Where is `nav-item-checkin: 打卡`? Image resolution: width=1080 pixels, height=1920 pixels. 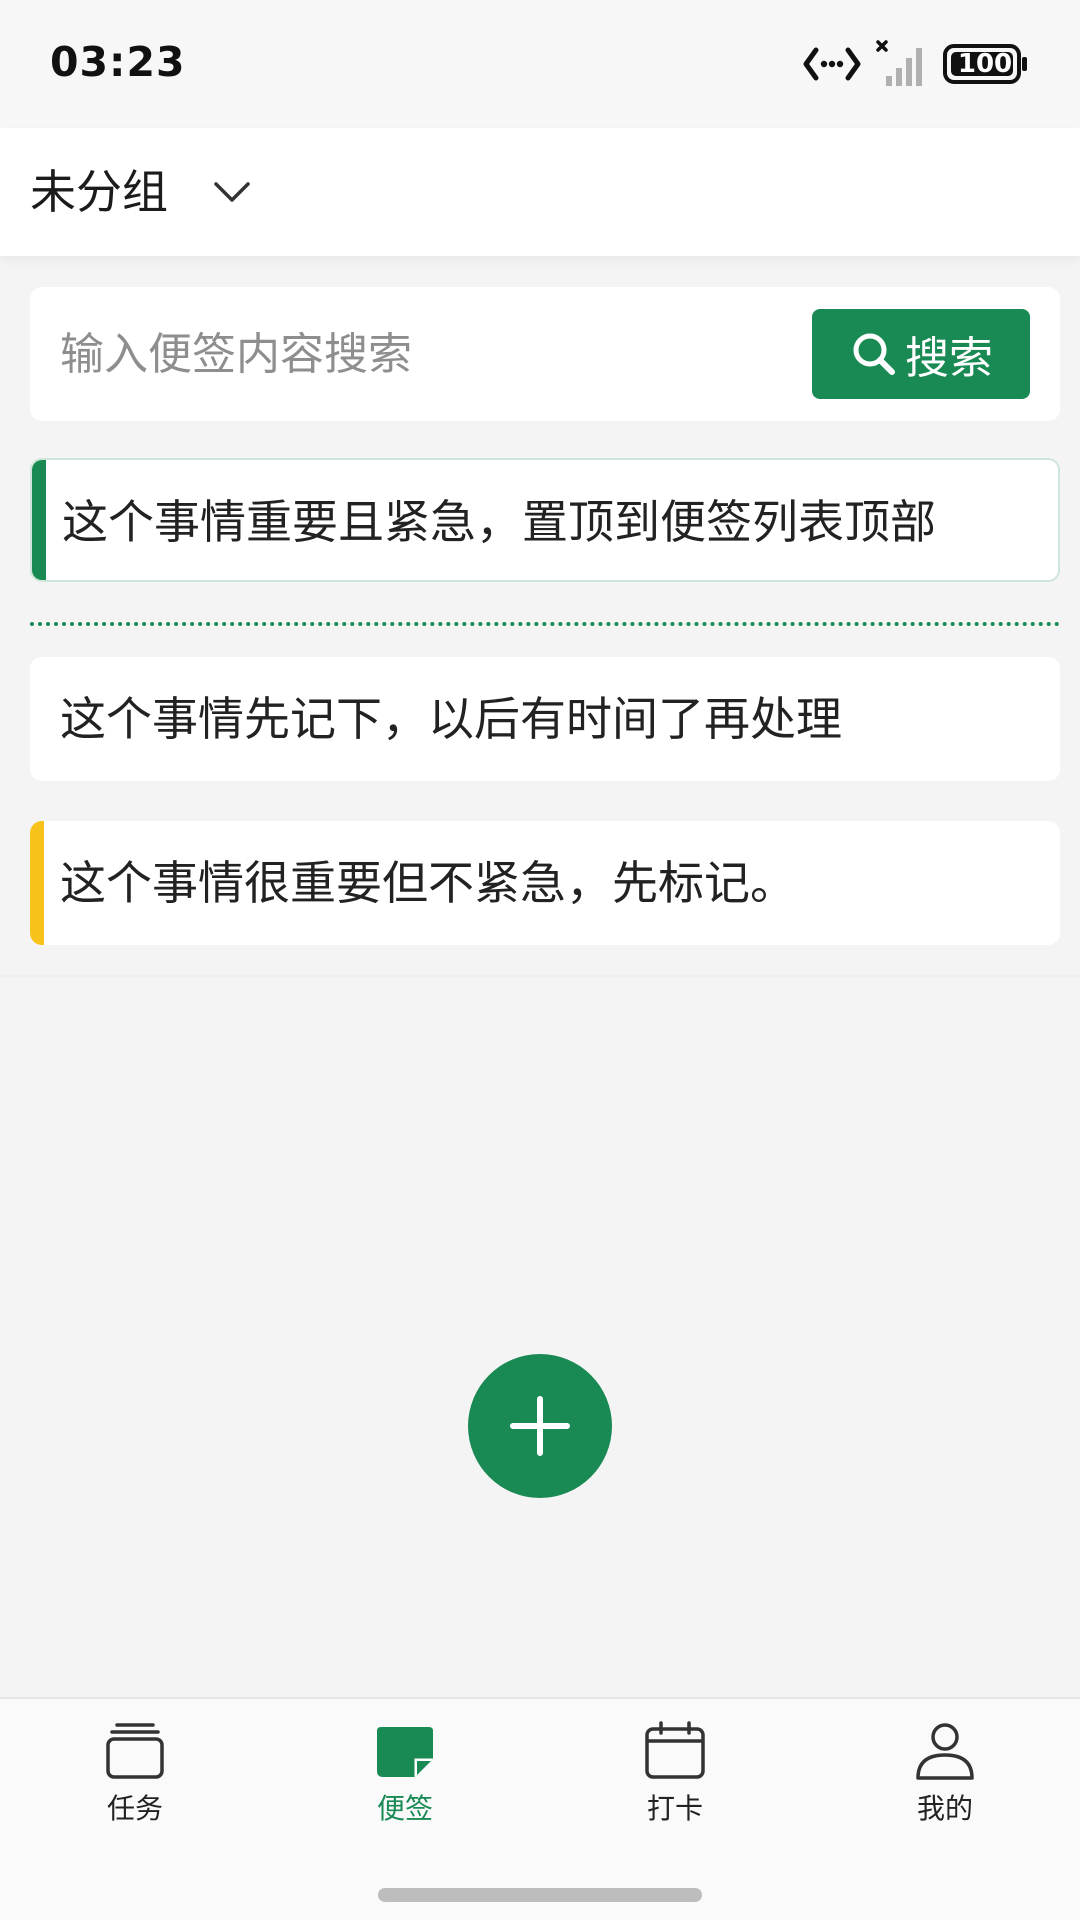 nav-item-checkin: 打卡 is located at coordinates (675, 1774).